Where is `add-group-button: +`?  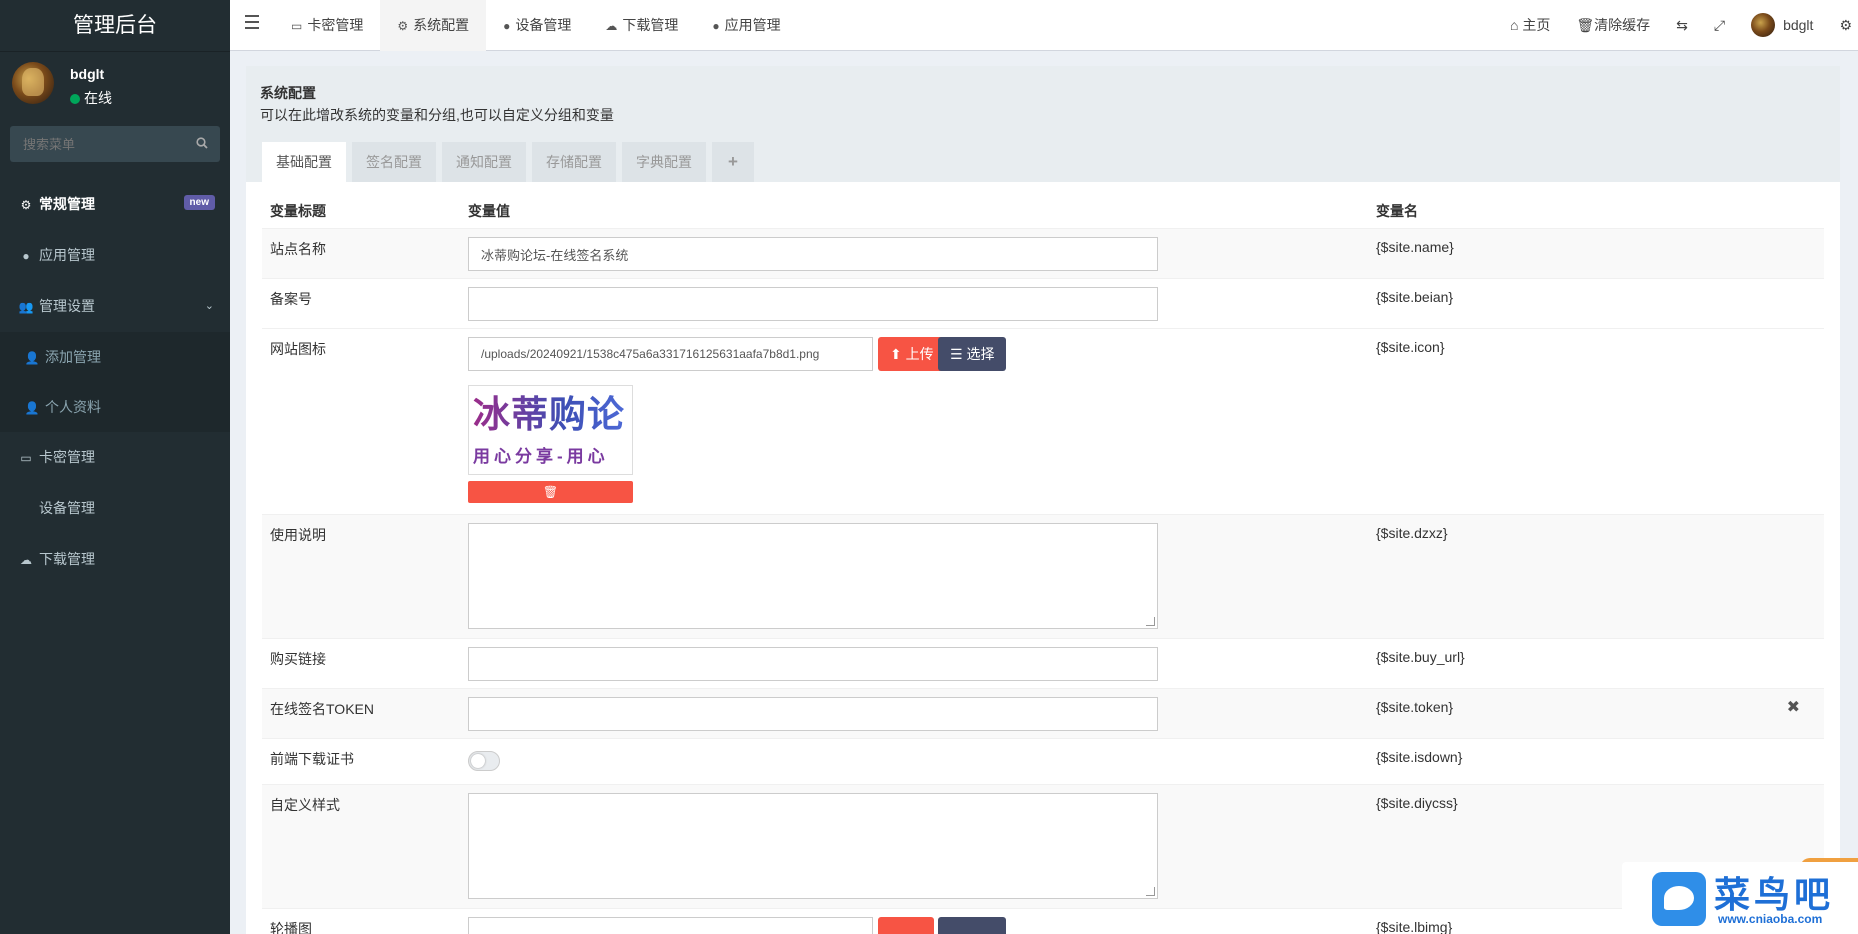 add-group-button: + is located at coordinates (733, 162).